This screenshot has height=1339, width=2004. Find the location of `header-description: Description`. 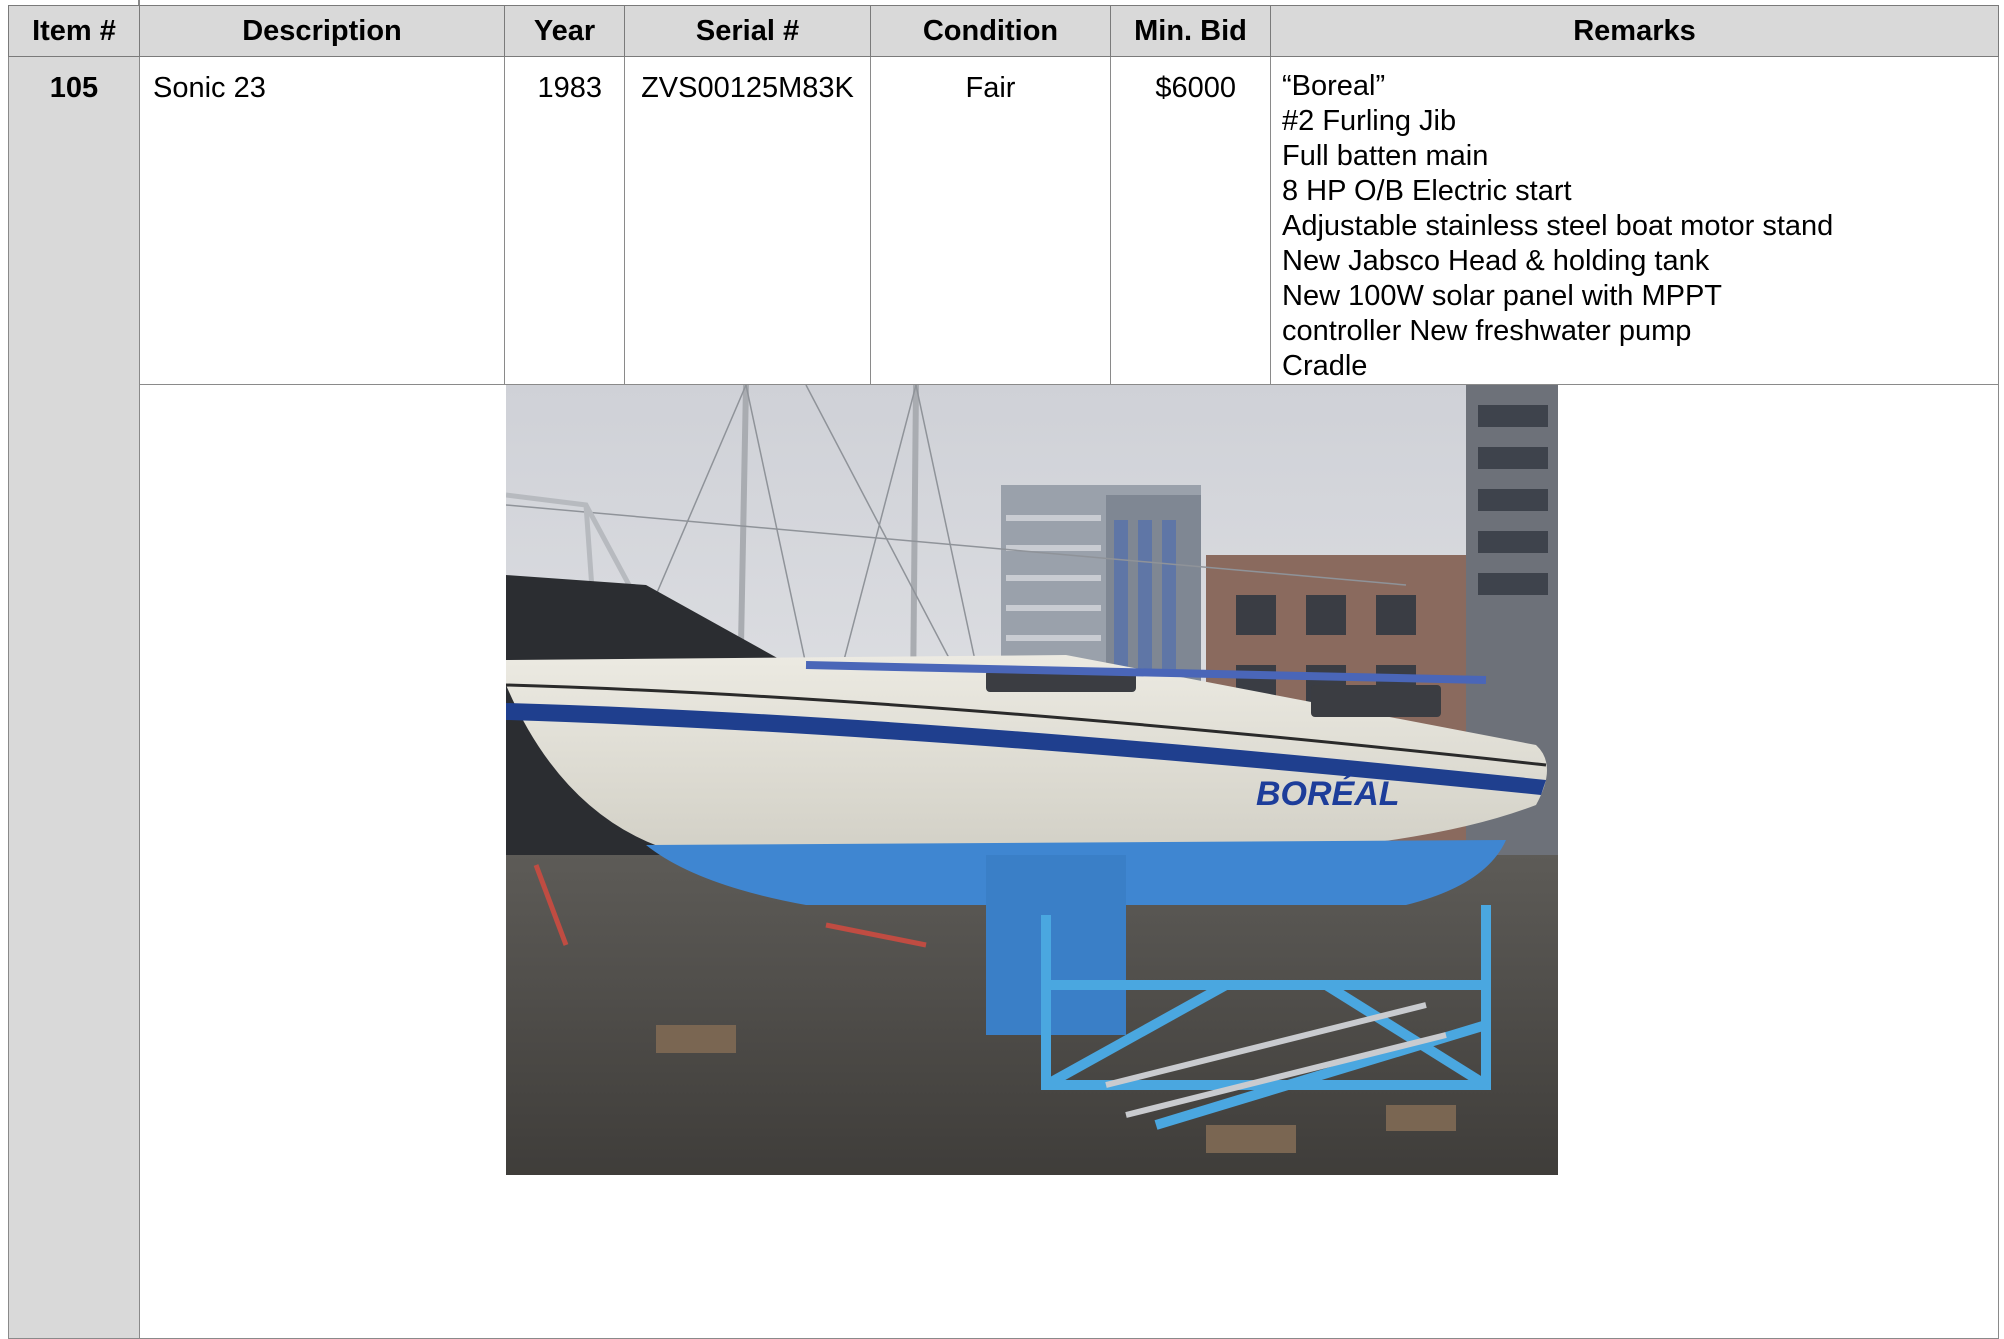

header-description: Description is located at coordinates (322, 31).